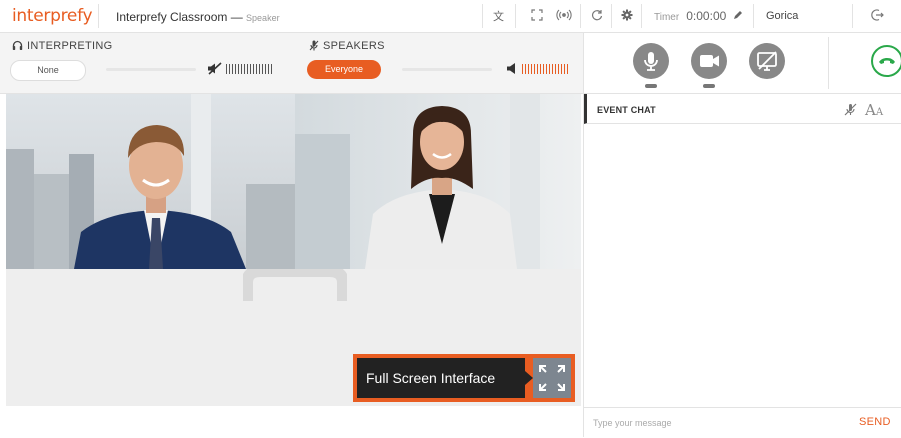  I want to click on interpreting-volume-meter, so click(249, 69).